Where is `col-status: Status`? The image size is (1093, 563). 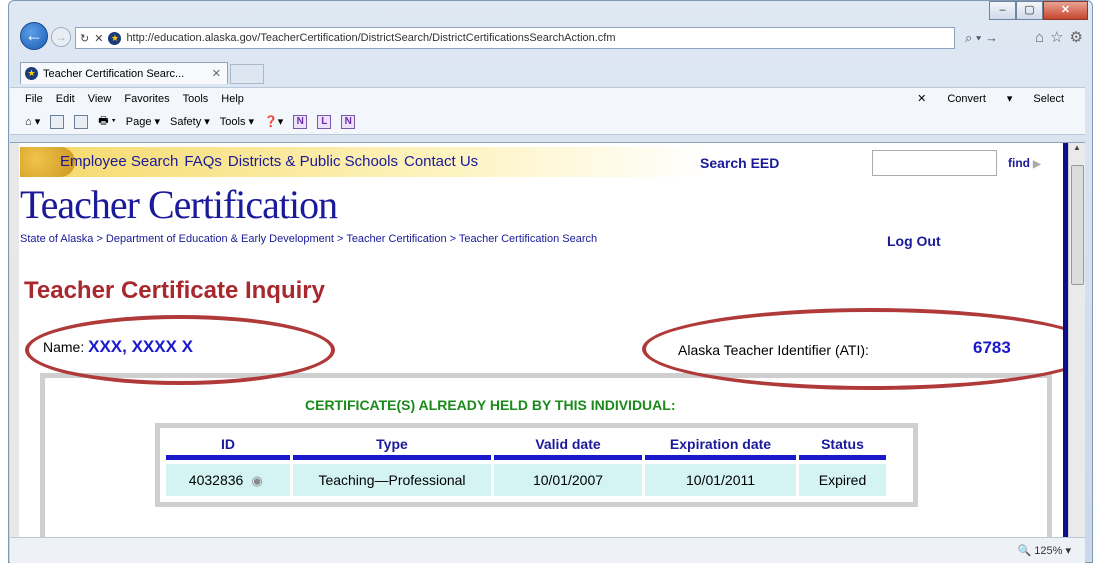 col-status: Status is located at coordinates (842, 446).